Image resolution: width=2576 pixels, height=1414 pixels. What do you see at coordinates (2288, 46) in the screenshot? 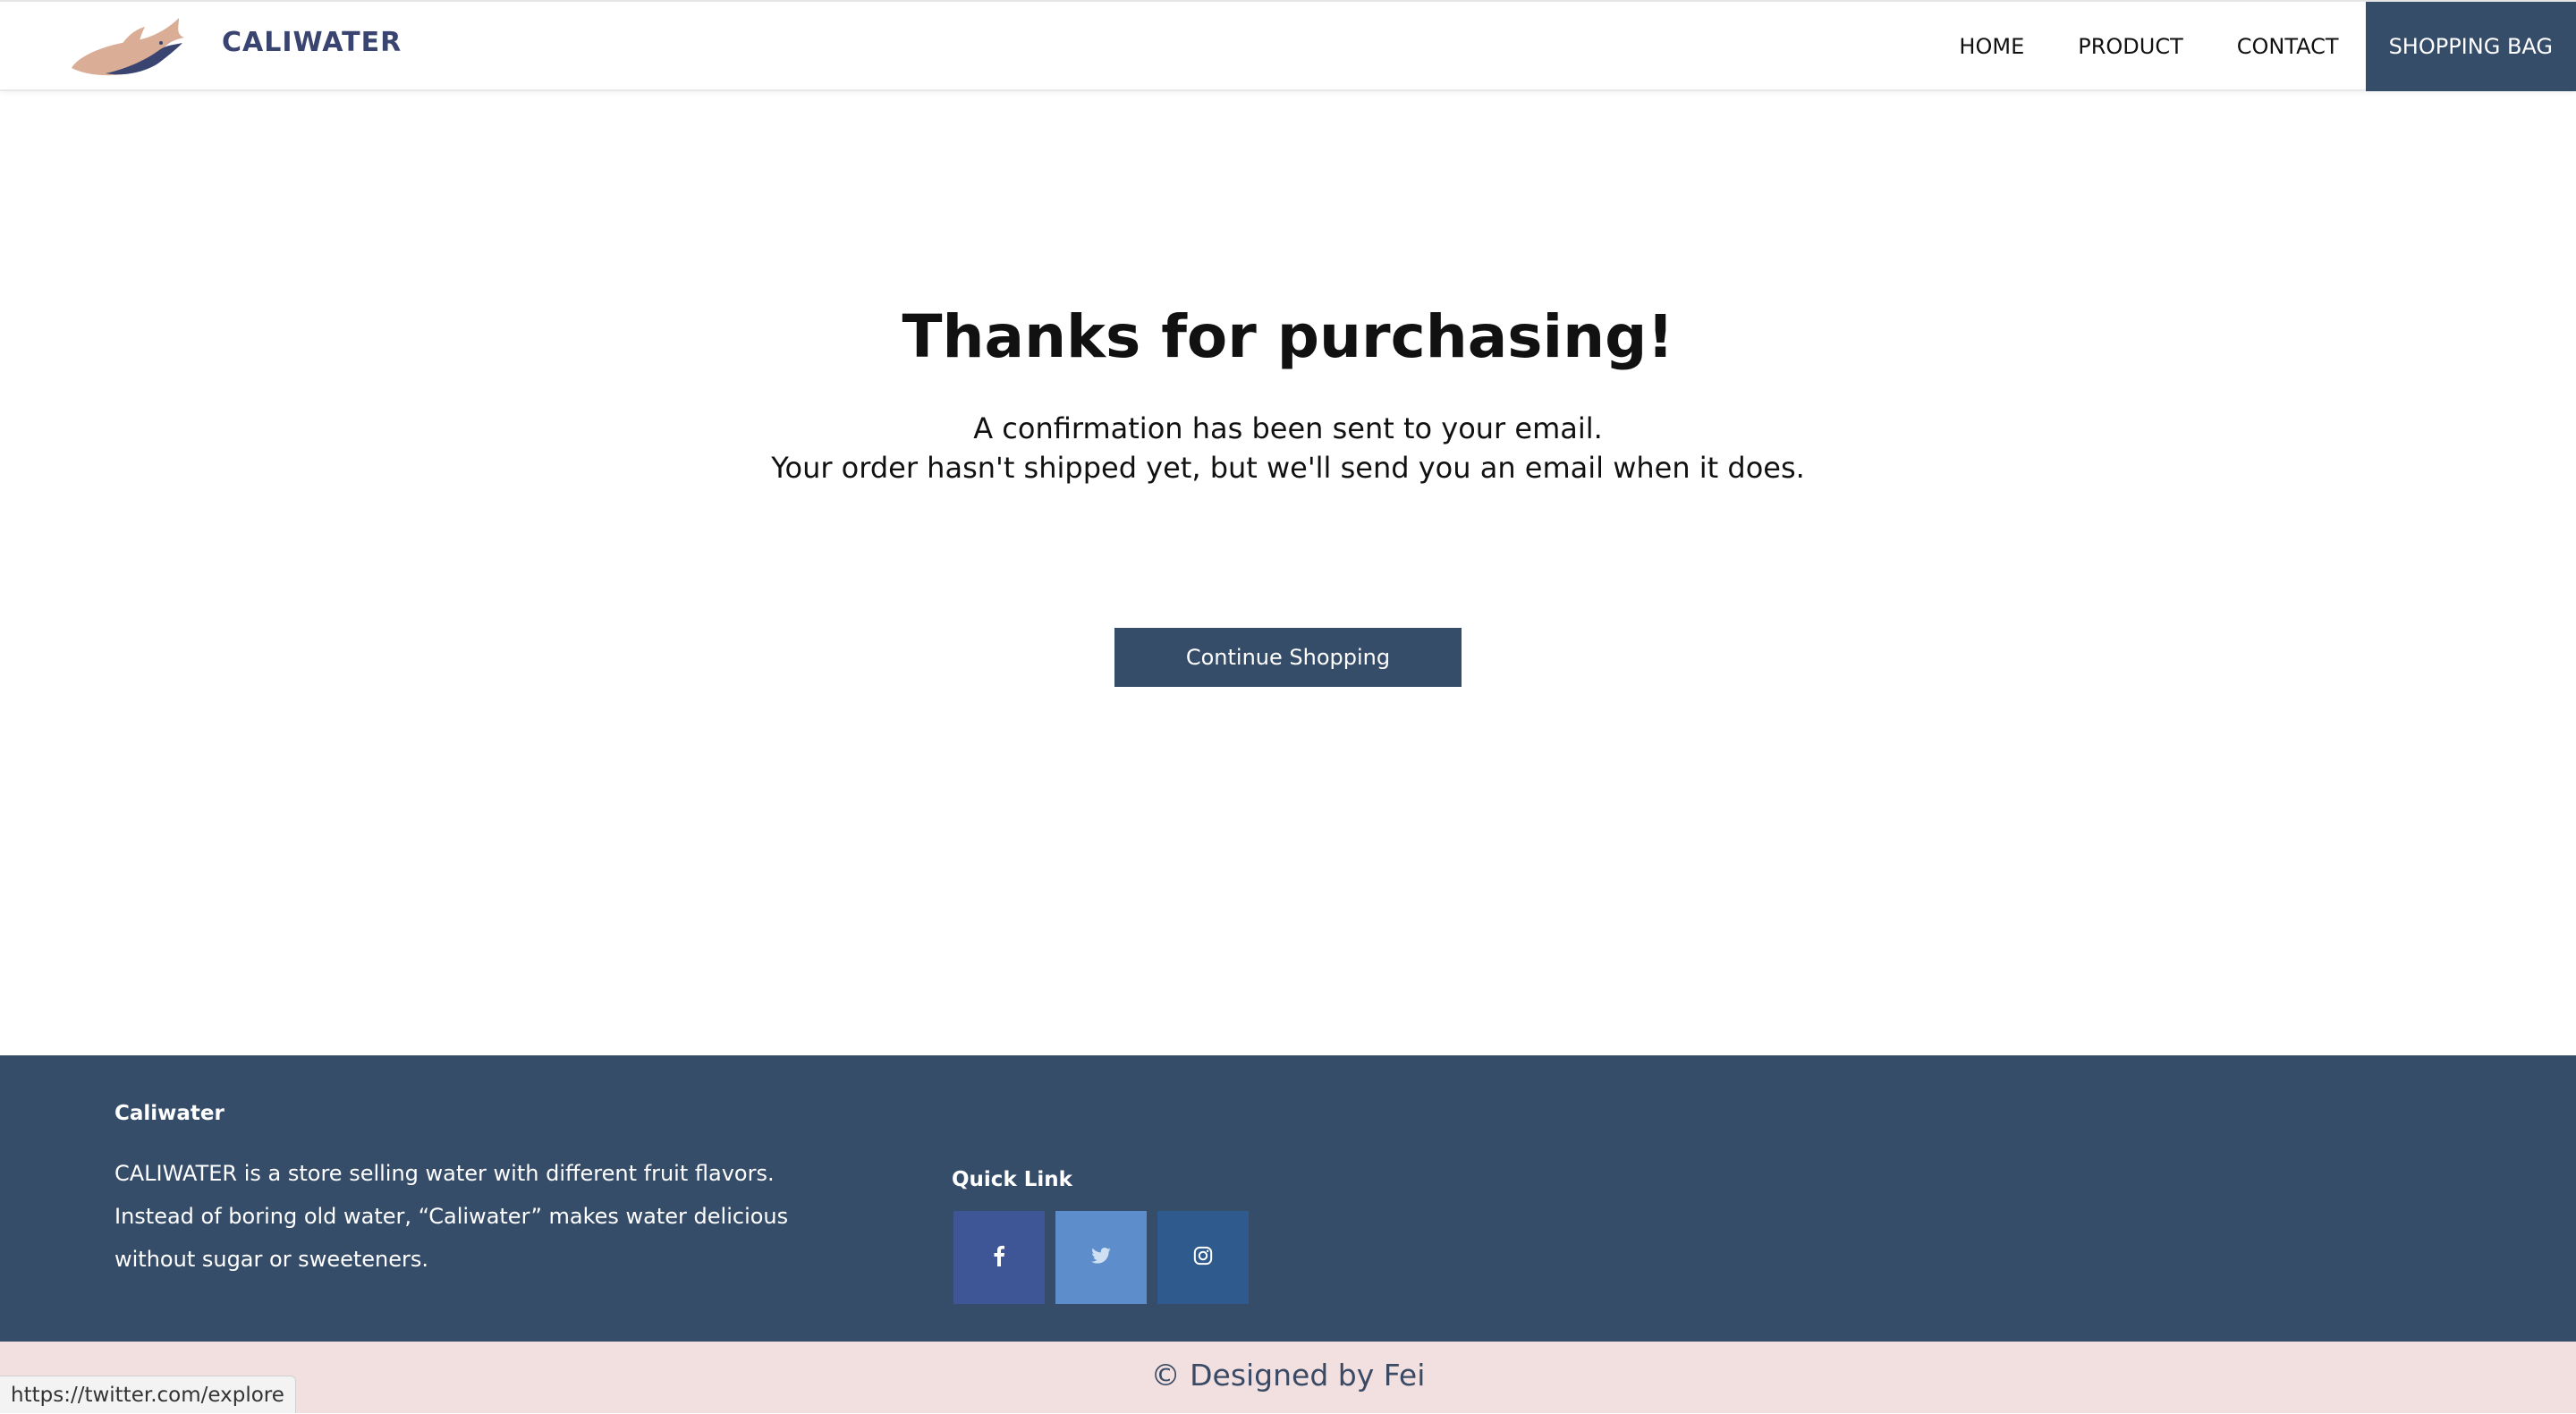
I see `nav-contact: CONTACT` at bounding box center [2288, 46].